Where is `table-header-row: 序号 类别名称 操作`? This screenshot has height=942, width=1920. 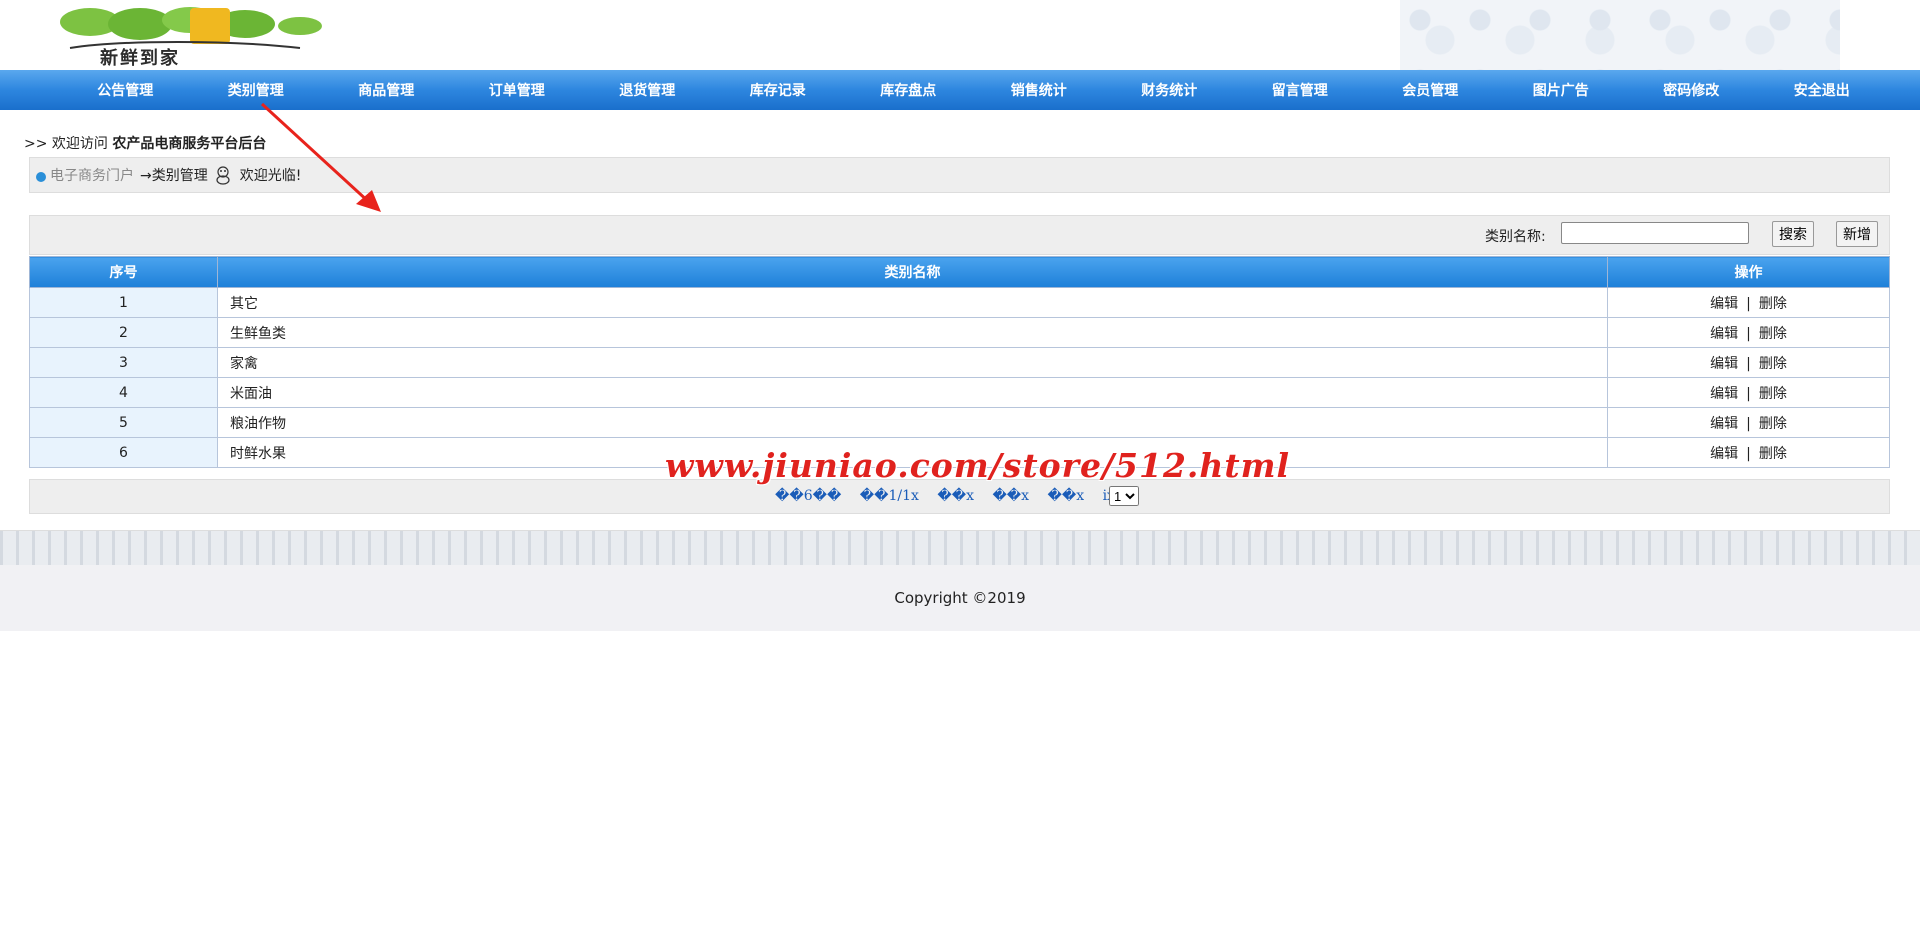 table-header-row: 序号 类别名称 操作 is located at coordinates (959, 272).